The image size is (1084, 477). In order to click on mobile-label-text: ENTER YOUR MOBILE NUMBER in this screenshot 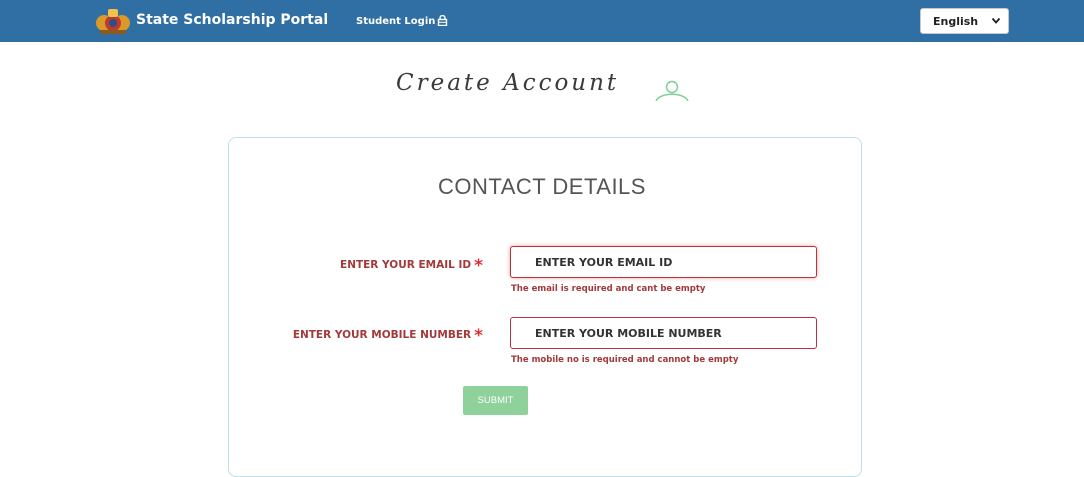, I will do `click(382, 335)`.